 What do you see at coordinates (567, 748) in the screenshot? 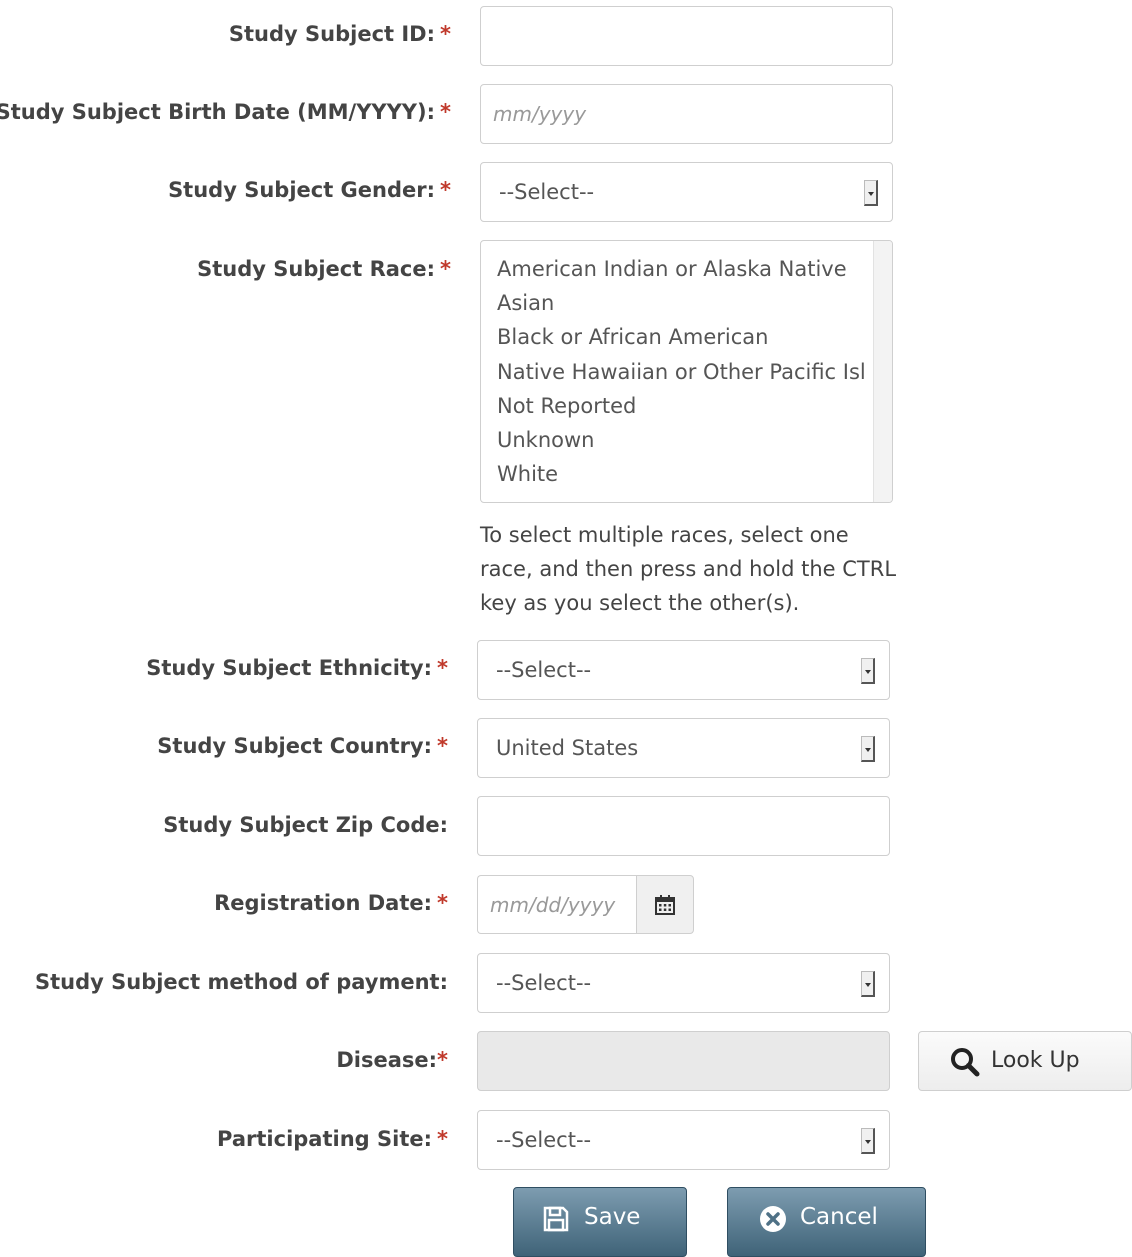
I see `country-selected-value: United States` at bounding box center [567, 748].